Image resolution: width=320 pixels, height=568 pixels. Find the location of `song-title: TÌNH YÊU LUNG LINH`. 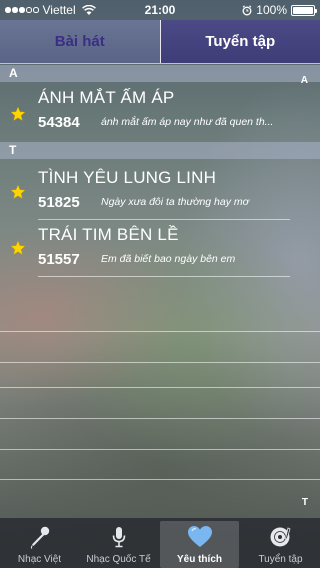

song-title: TÌNH YÊU LUNG LINH is located at coordinates (127, 177).